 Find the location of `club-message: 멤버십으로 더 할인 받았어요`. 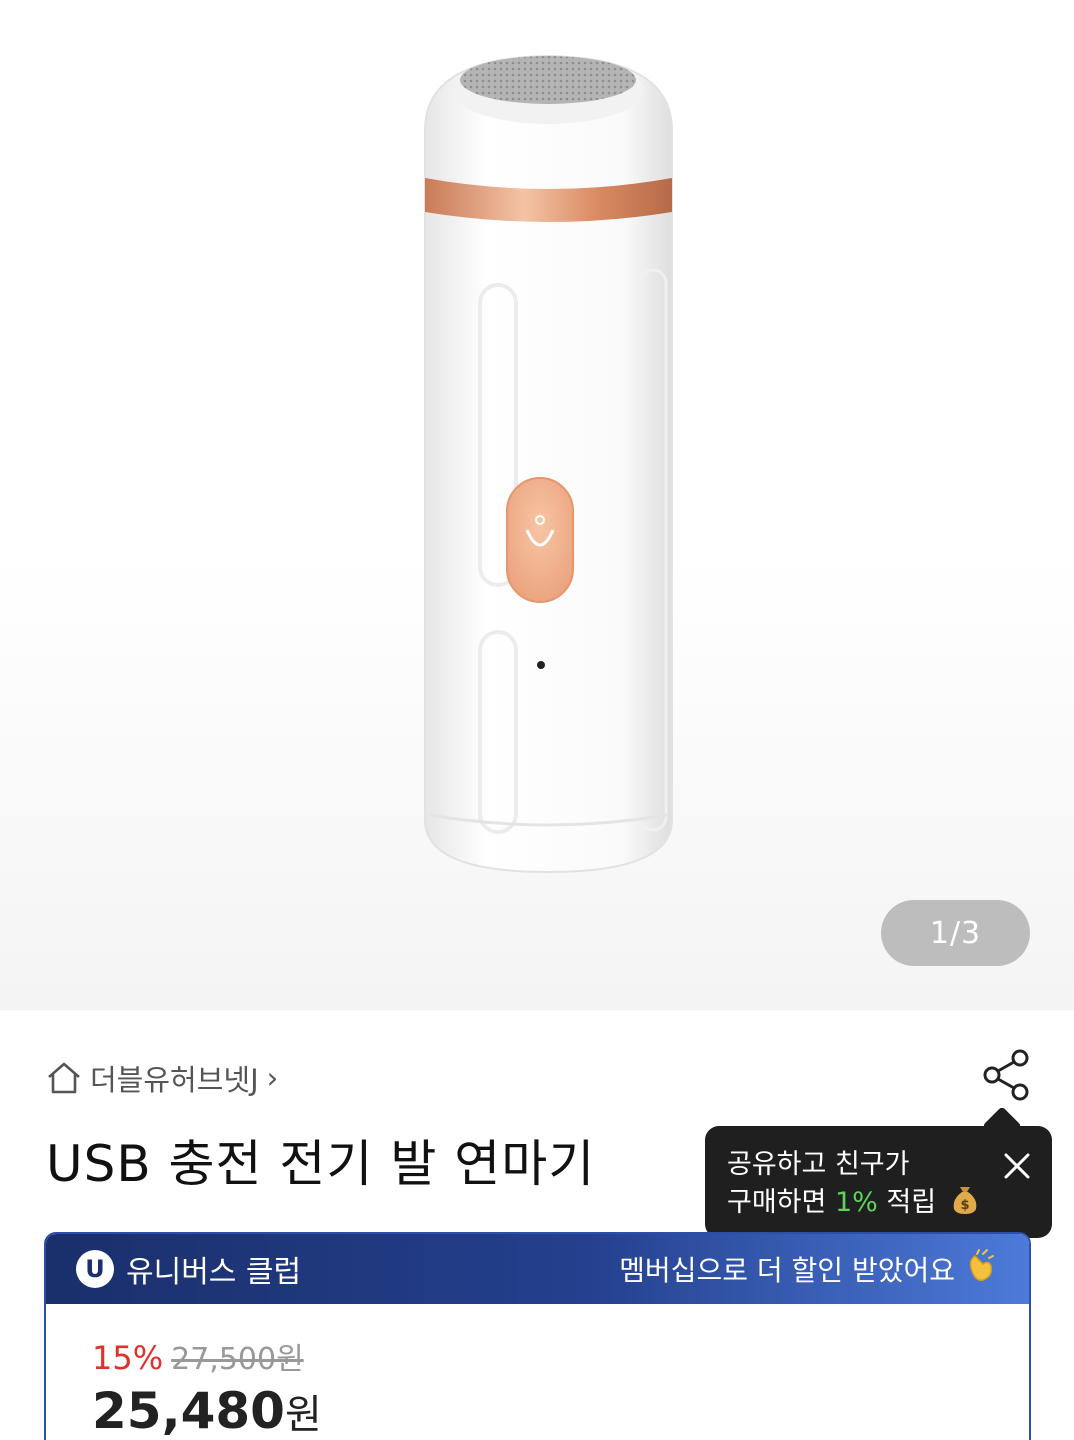

club-message: 멤버십으로 더 할인 받았어요 is located at coordinates (809, 1269).